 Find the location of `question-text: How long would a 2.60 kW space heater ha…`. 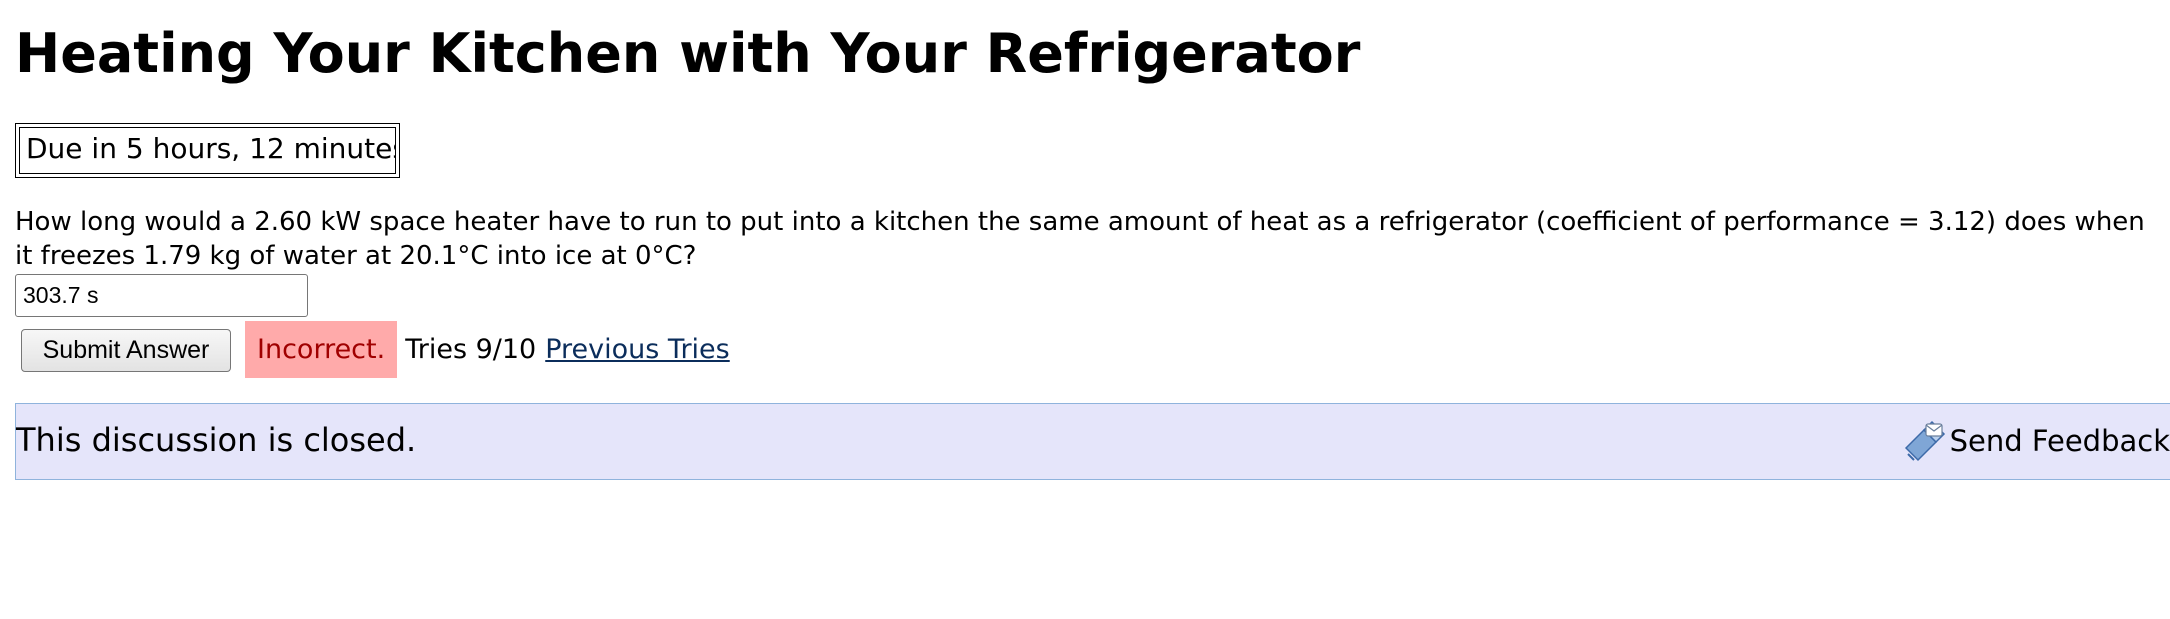

question-text: How long would a 2.60 kW space heater ha… is located at coordinates (1080, 239).